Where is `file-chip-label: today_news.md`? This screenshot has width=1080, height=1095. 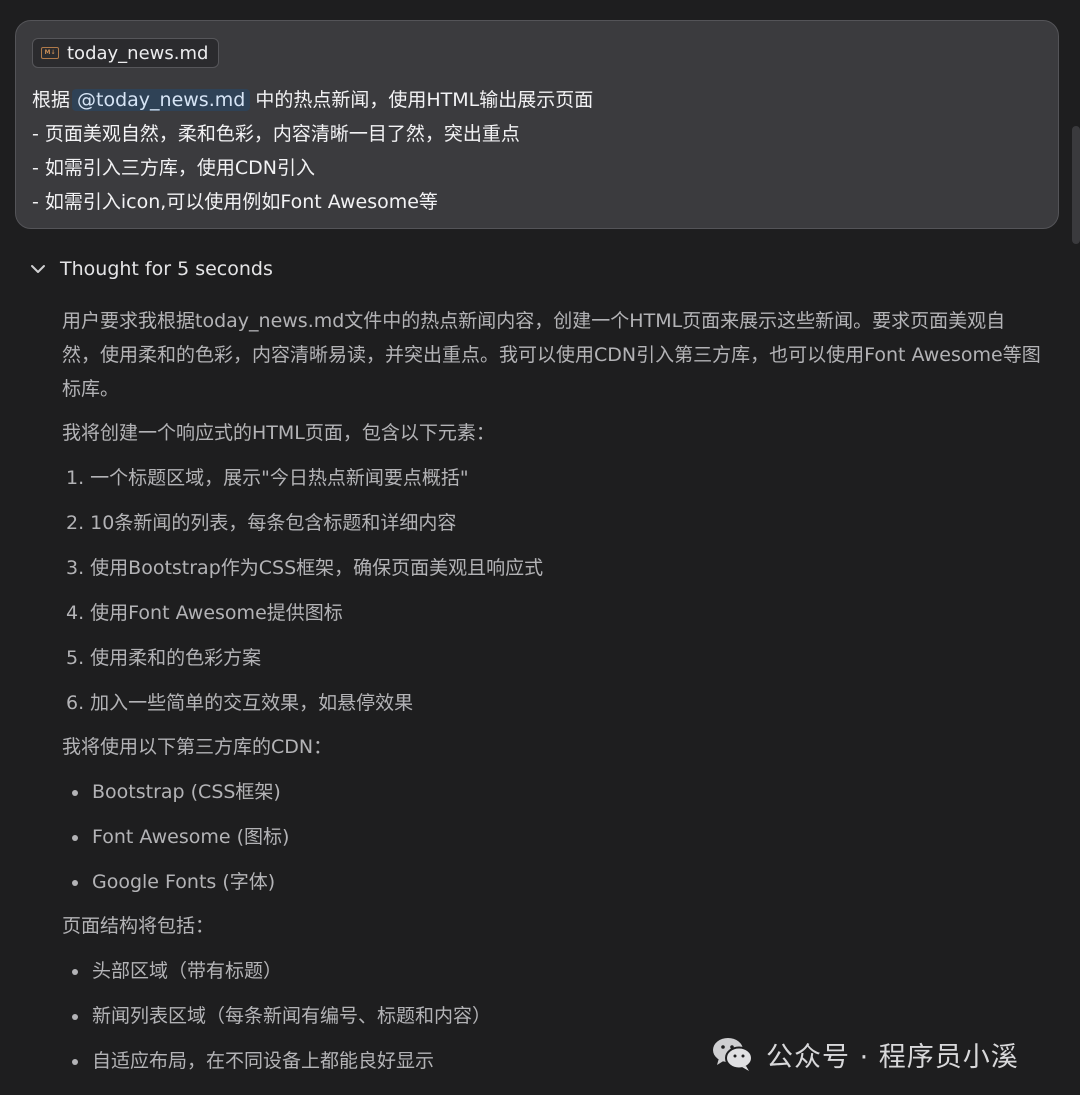
file-chip-label: today_news.md is located at coordinates (138, 53).